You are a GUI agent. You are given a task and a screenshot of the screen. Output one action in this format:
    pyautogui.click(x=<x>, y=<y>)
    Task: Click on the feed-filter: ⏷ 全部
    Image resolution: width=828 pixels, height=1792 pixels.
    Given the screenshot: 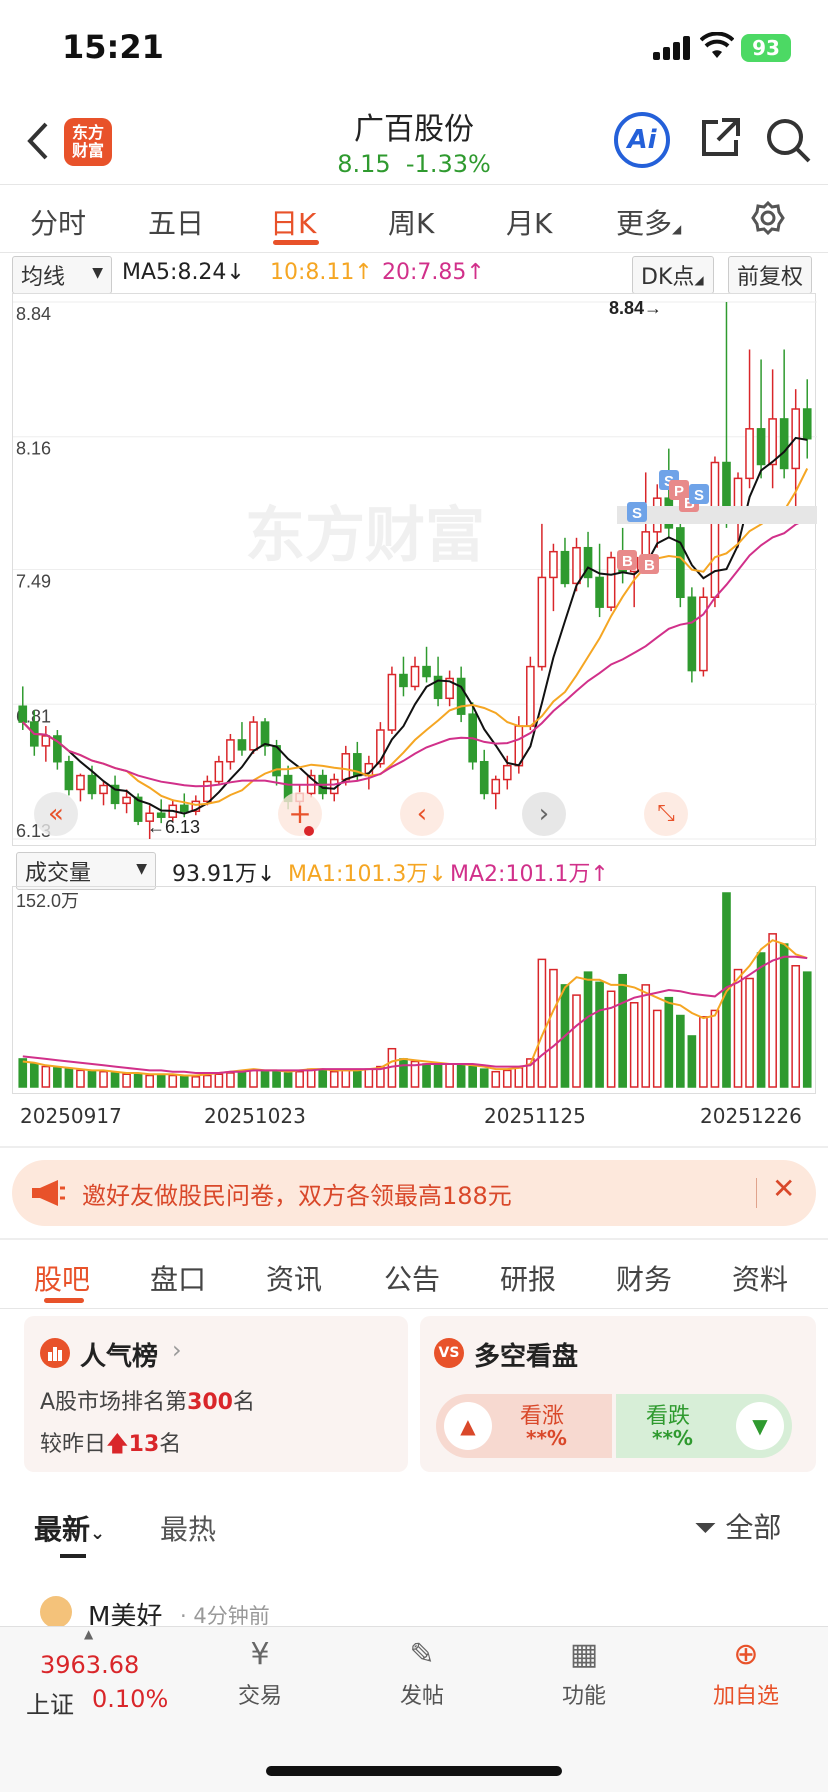 What is the action you would take?
    pyautogui.click(x=737, y=1526)
    